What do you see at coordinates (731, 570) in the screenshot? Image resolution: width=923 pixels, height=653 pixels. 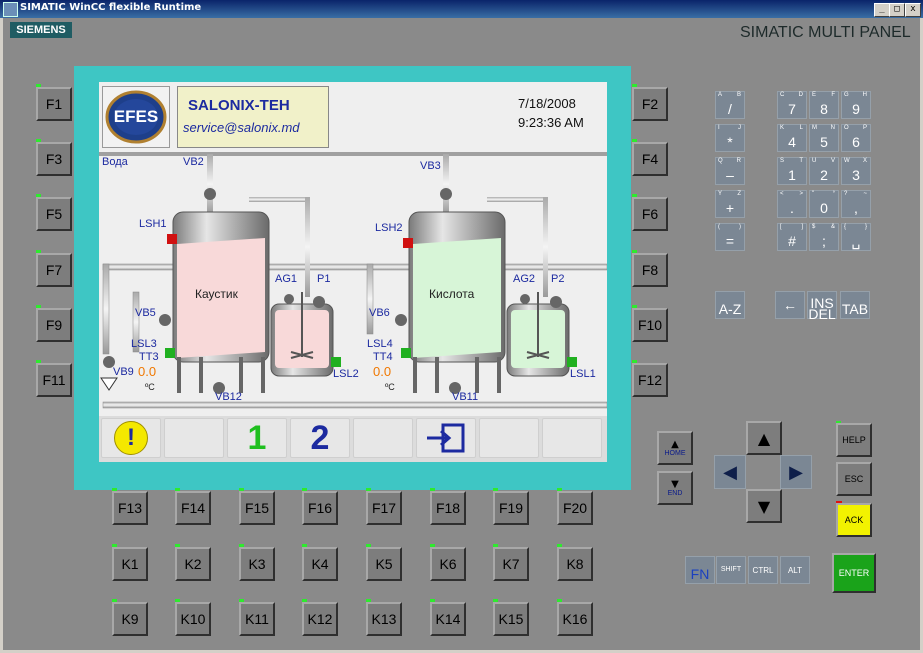 I see `shift-key: SHIFT` at bounding box center [731, 570].